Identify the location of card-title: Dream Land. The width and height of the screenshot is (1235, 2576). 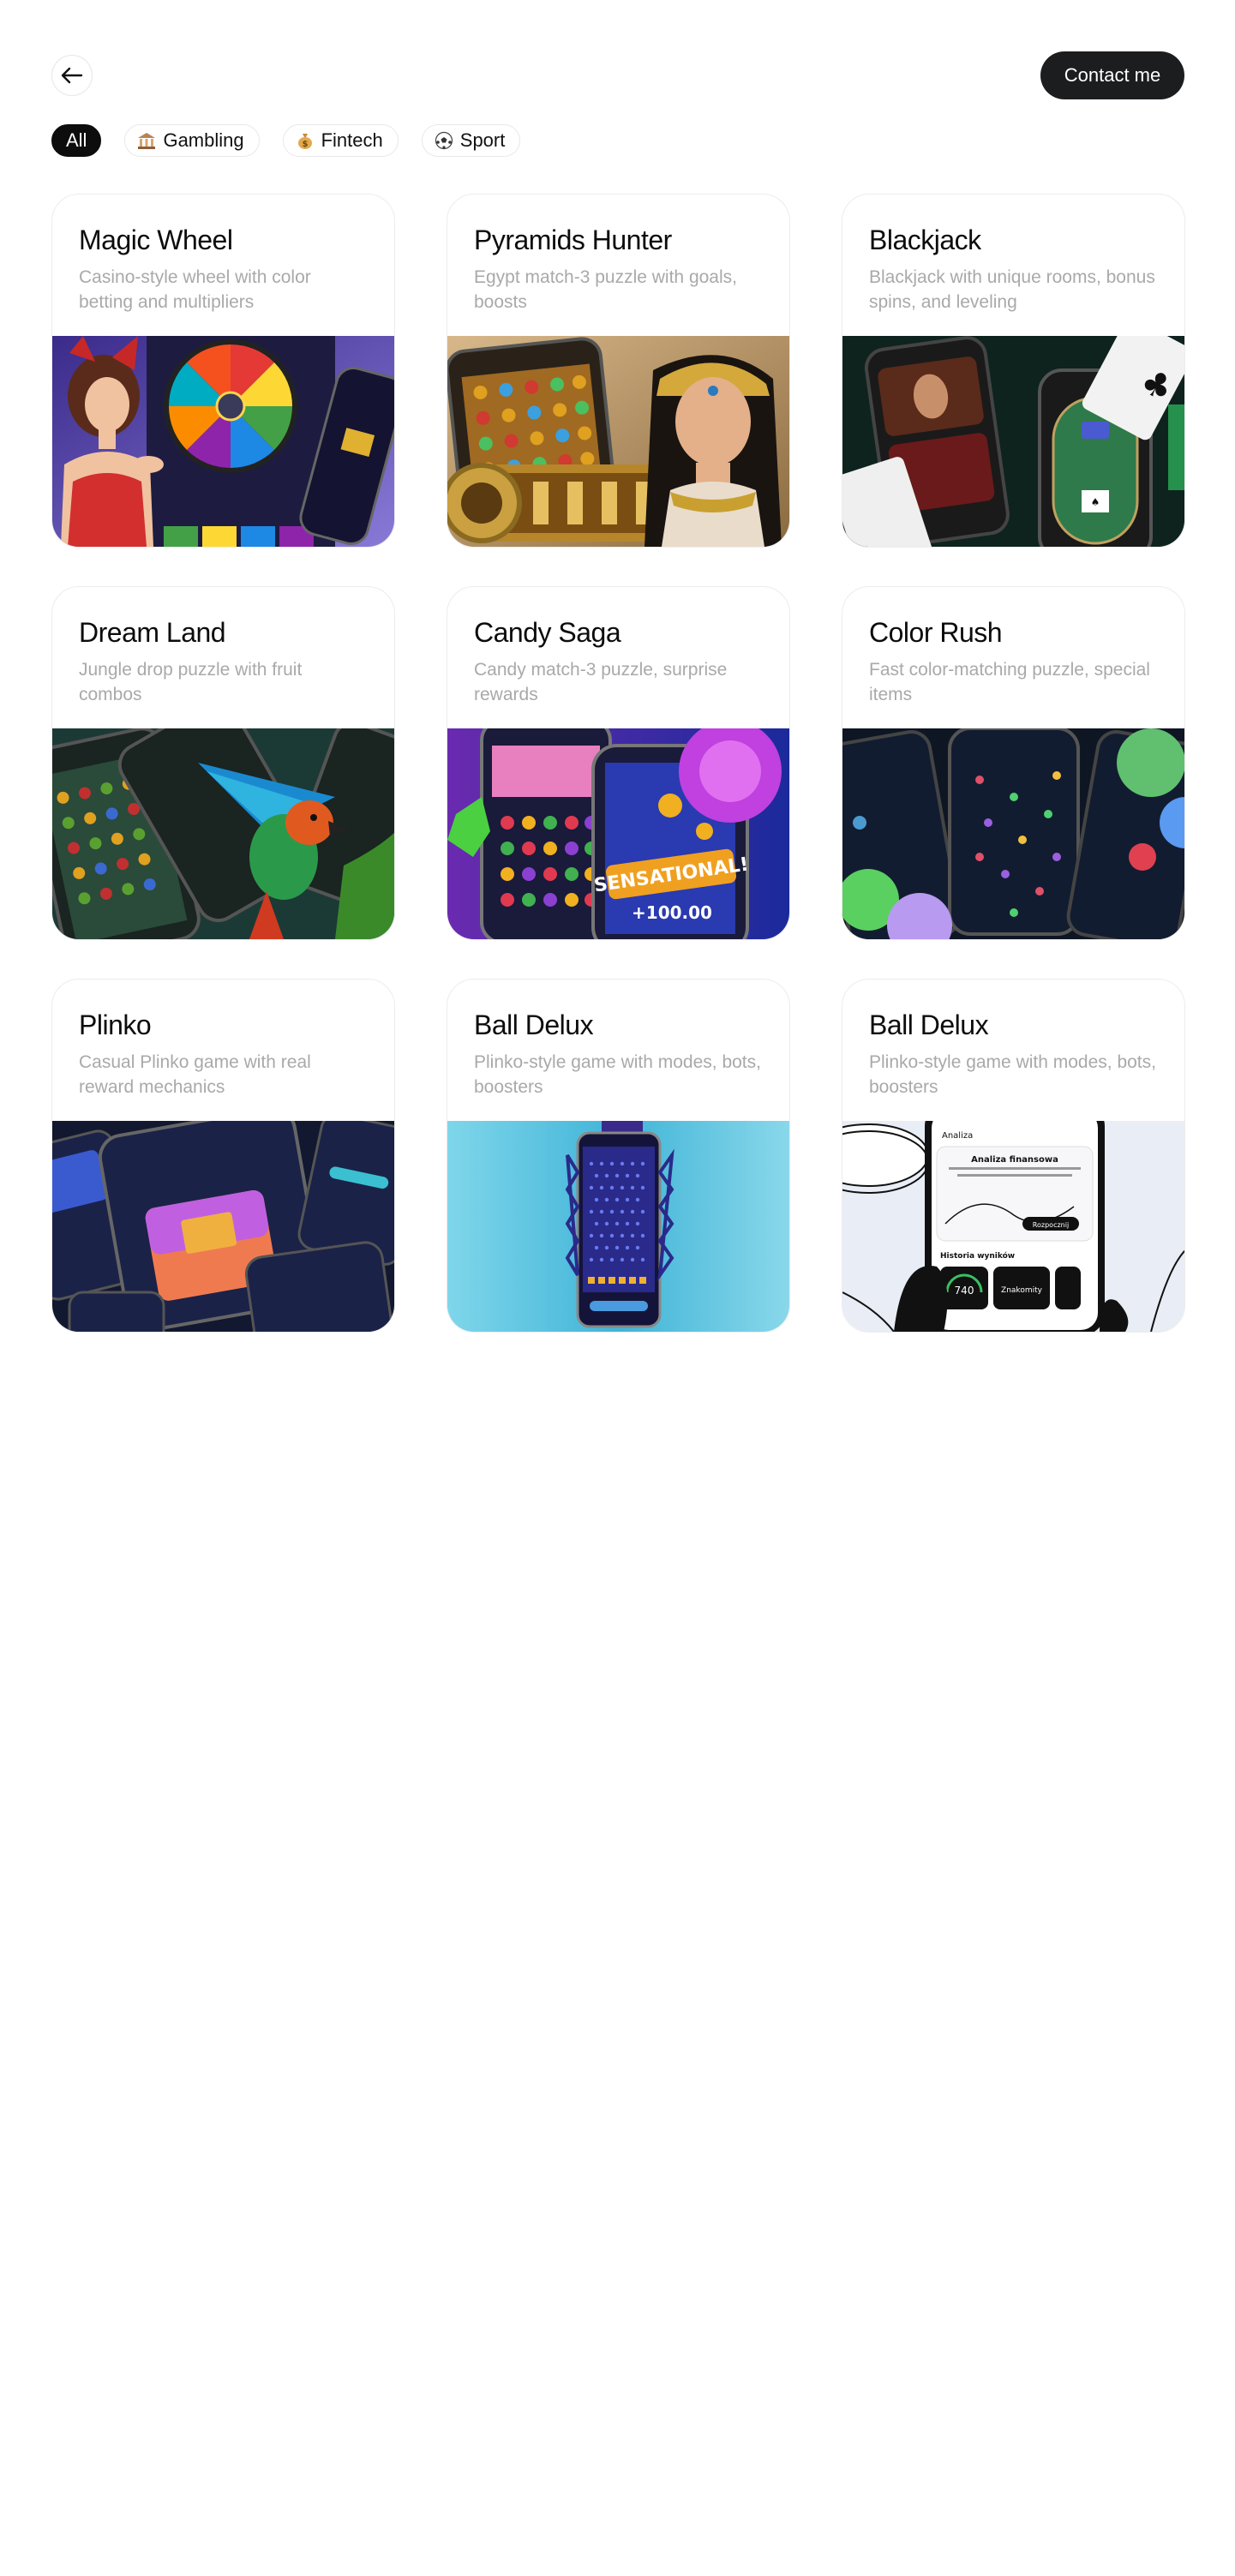
(152, 632).